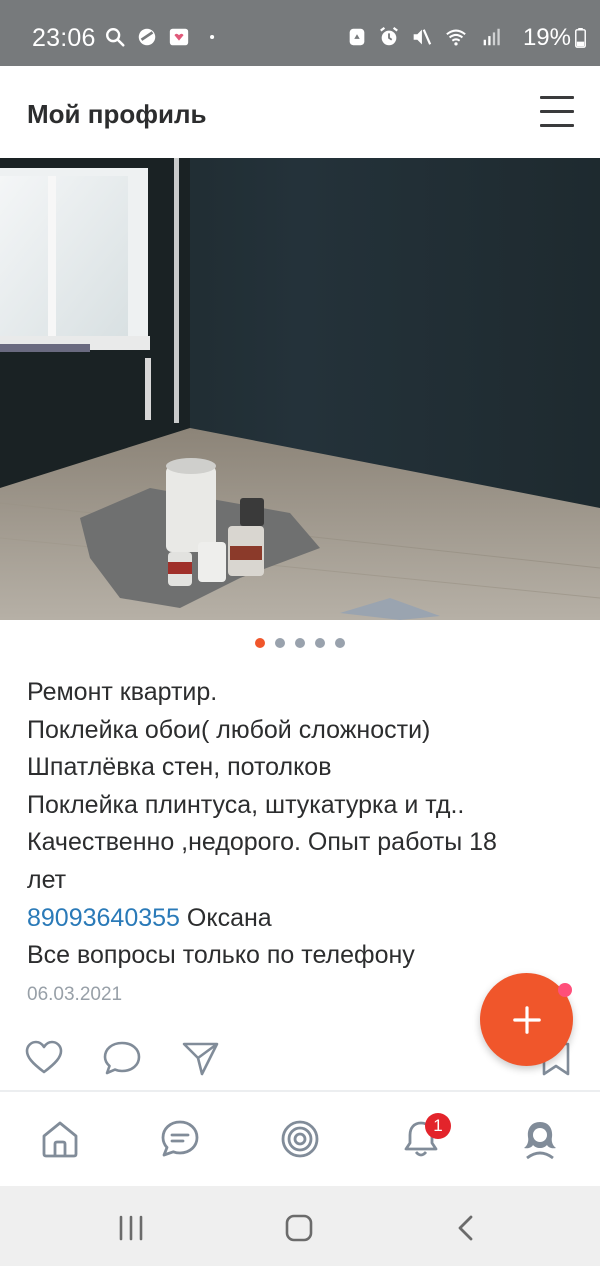 This screenshot has width=600, height=1266. What do you see at coordinates (179, 767) in the screenshot?
I see `post-line: Шпатлёвка стен, потолков` at bounding box center [179, 767].